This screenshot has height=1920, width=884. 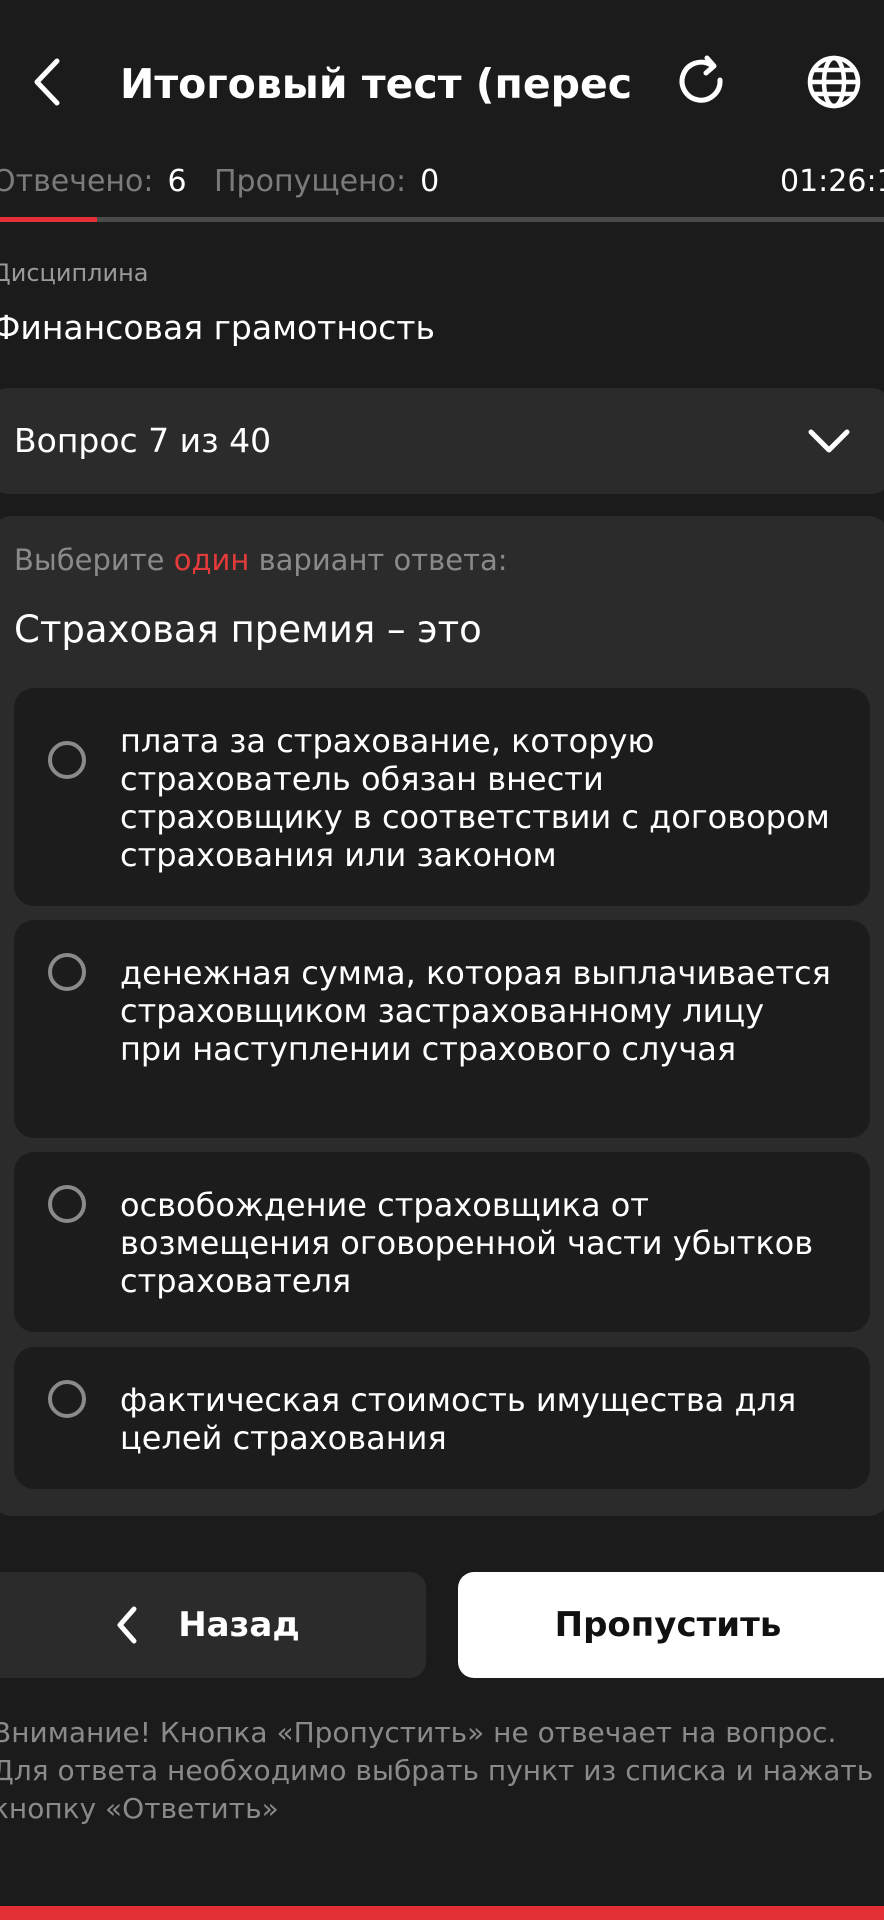 I want to click on language-button, so click(x=834, y=82).